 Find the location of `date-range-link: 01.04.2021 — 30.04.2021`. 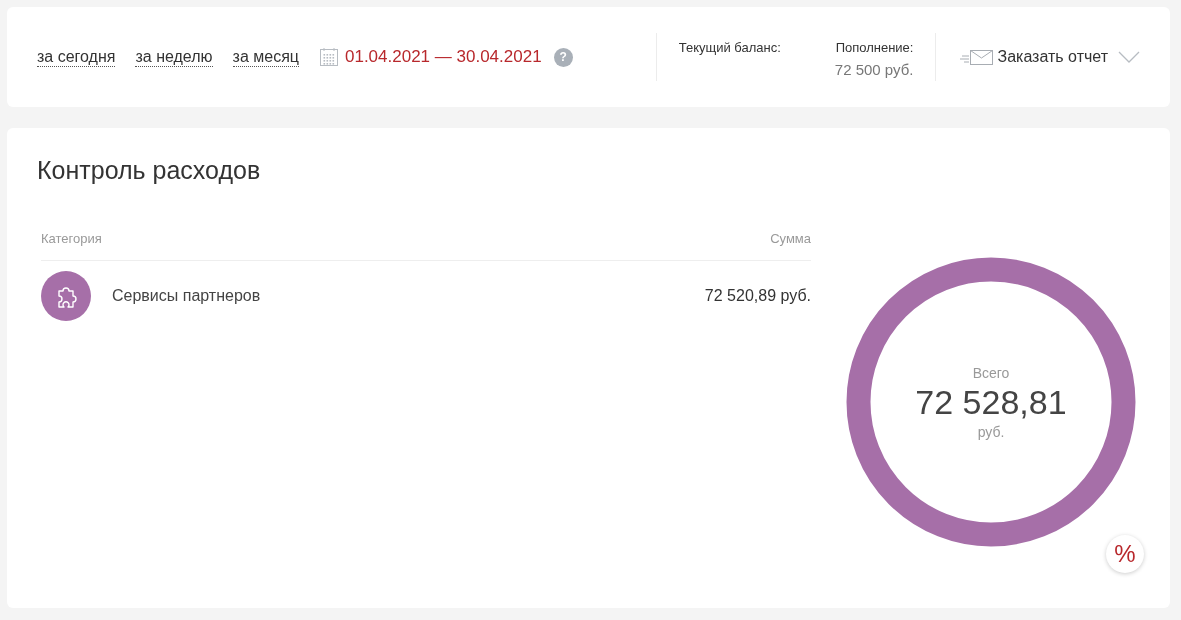

date-range-link: 01.04.2021 — 30.04.2021 is located at coordinates (443, 57).